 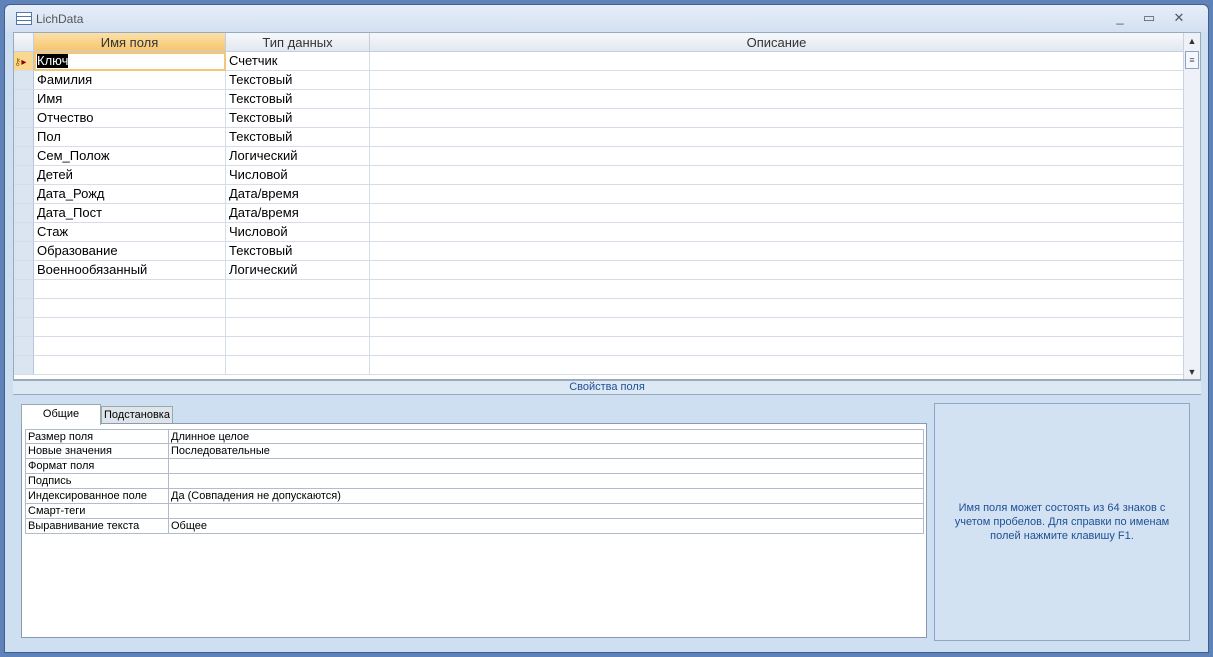 I want to click on scroll-up-icon: ▲, so click(x=1192, y=41).